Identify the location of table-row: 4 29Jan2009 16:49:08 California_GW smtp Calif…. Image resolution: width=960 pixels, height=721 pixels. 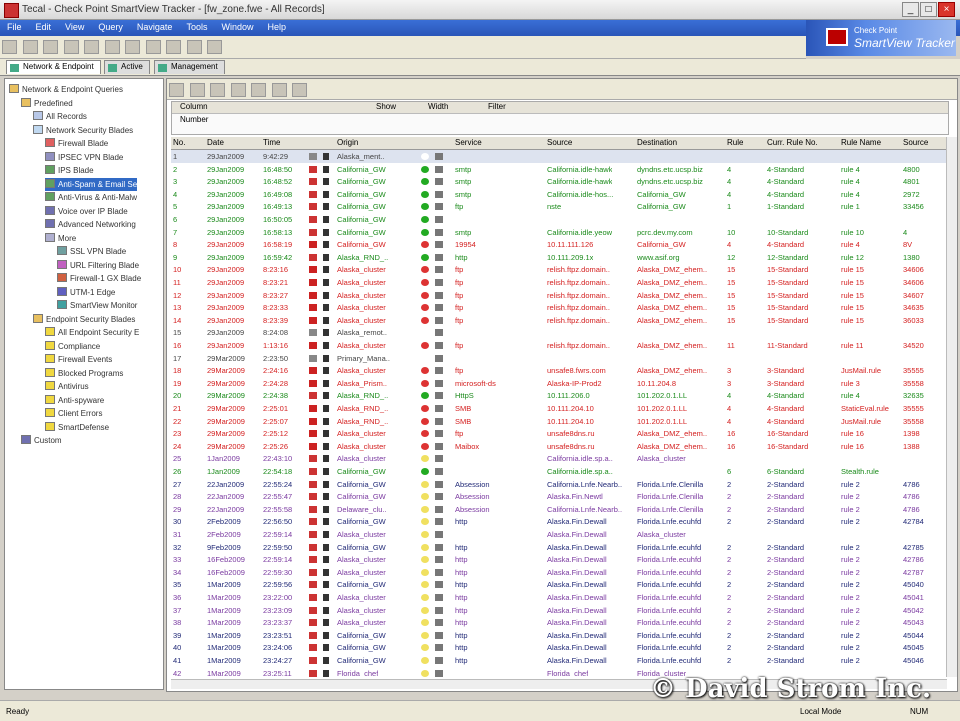
(559, 194).